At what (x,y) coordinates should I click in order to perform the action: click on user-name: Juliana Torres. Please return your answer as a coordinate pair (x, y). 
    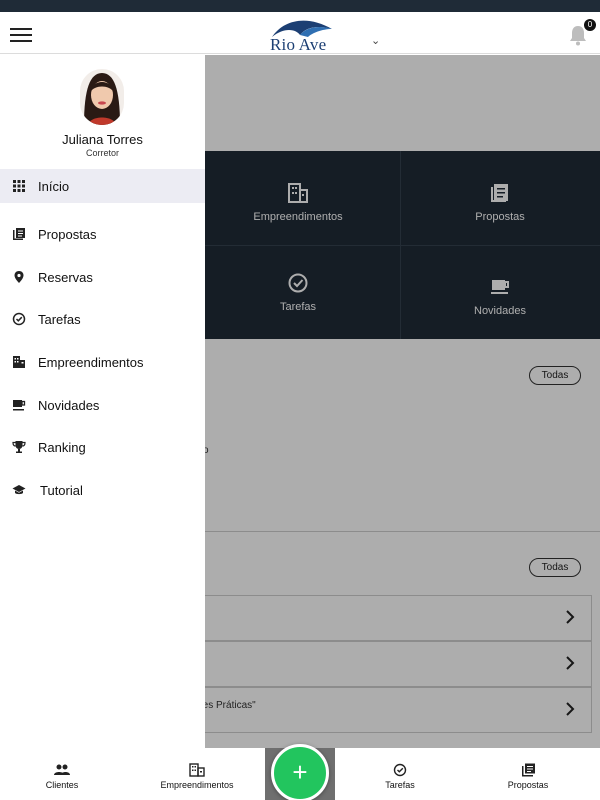
    Looking at the image, I should click on (102, 139).